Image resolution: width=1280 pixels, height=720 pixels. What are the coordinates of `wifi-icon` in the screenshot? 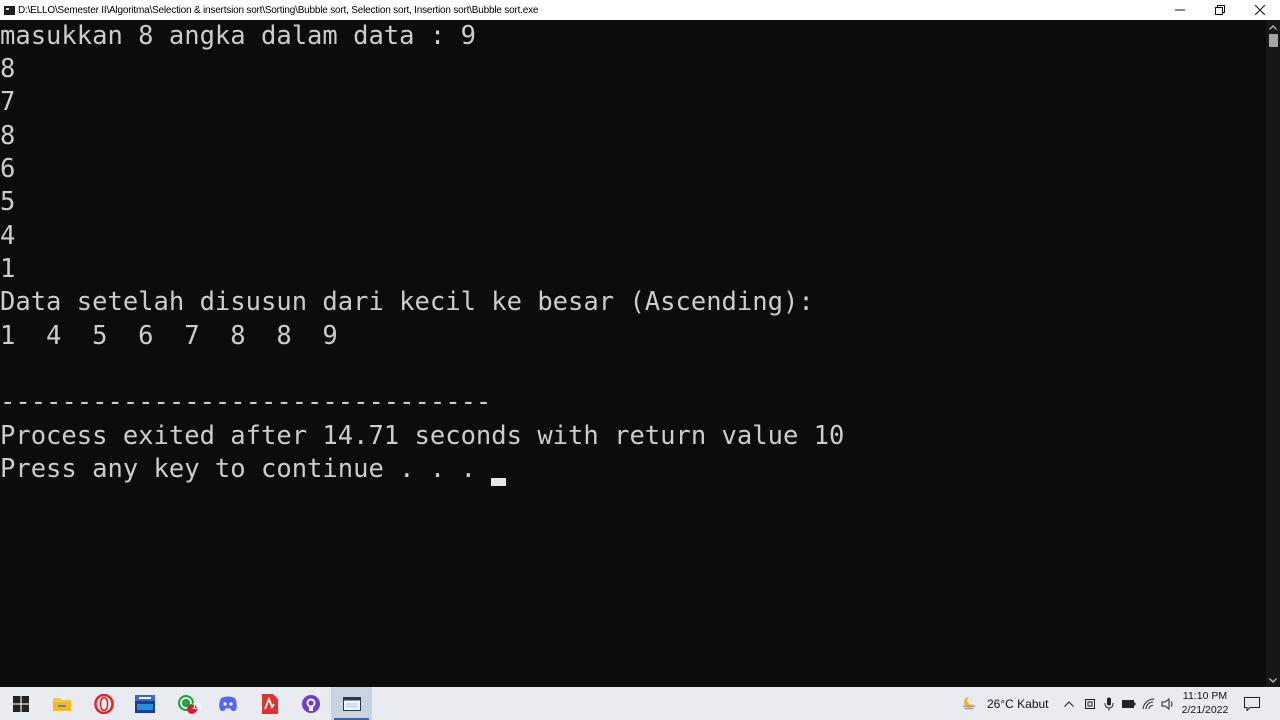 It's located at (1148, 704).